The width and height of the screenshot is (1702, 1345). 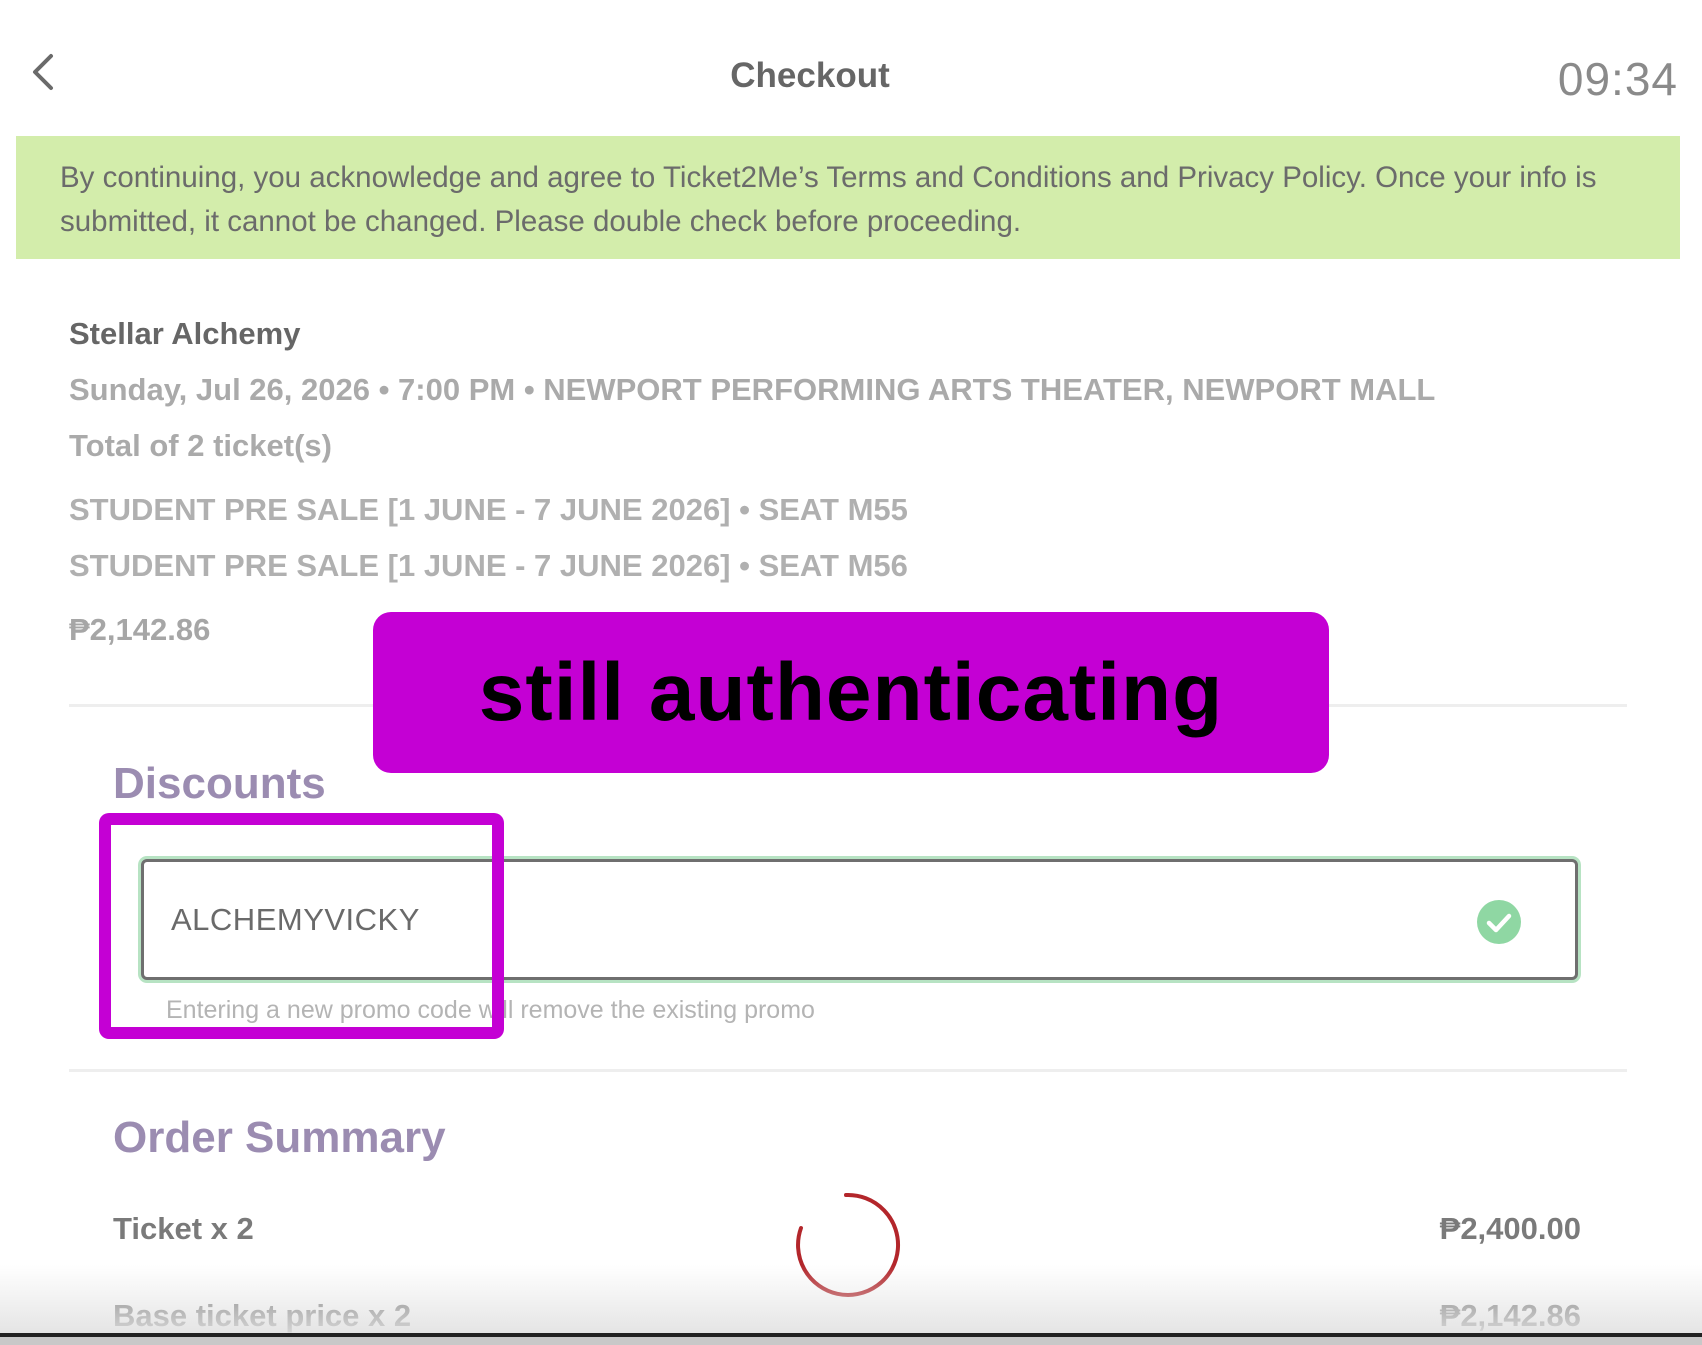 What do you see at coordinates (1617, 79) in the screenshot?
I see `countdown-timer: 09:34` at bounding box center [1617, 79].